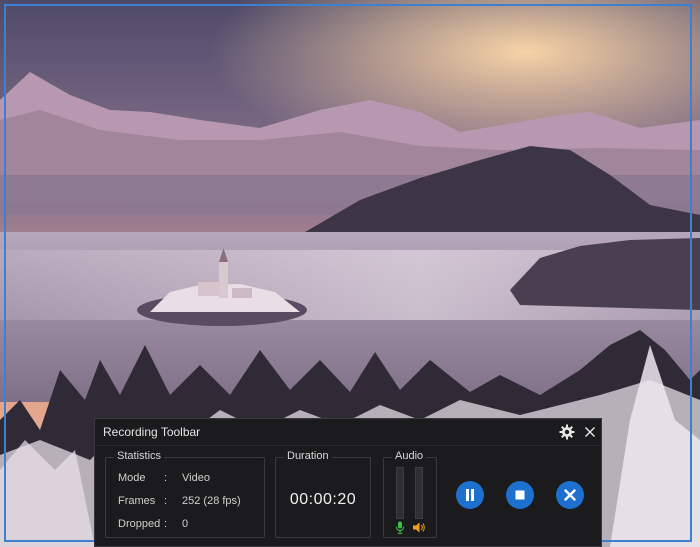  Describe the element at coordinates (419, 527) in the screenshot. I see `speaker-icon` at that location.